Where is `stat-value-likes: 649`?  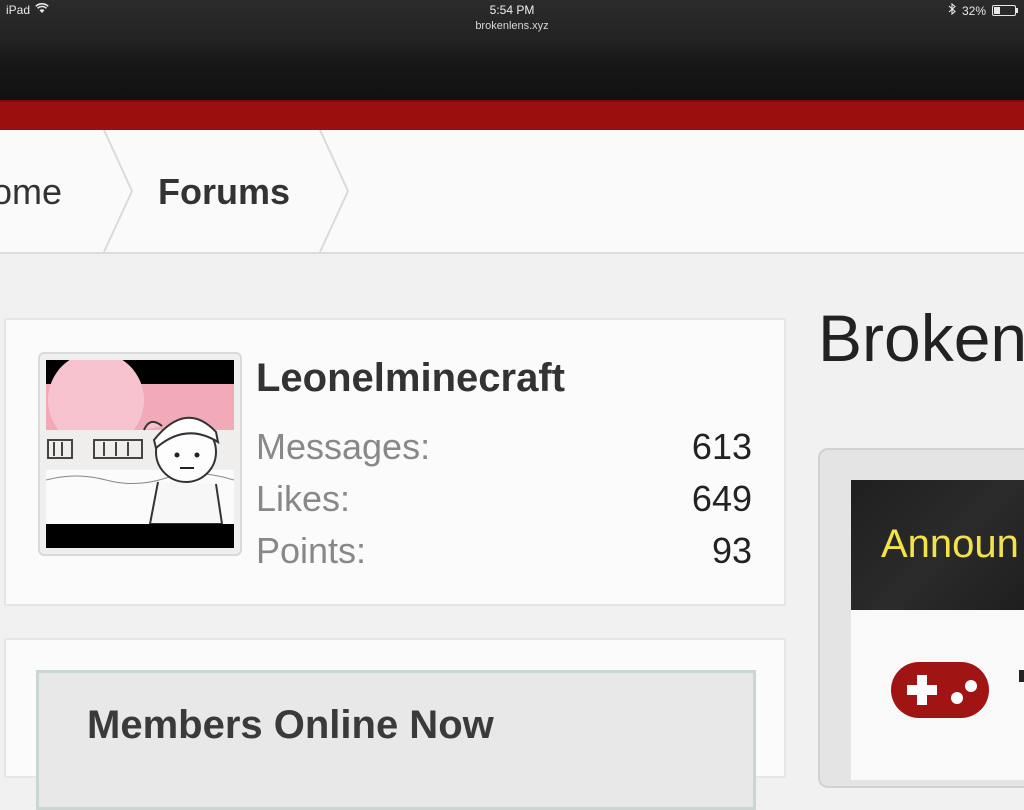
stat-value-likes: 649 is located at coordinates (722, 499).